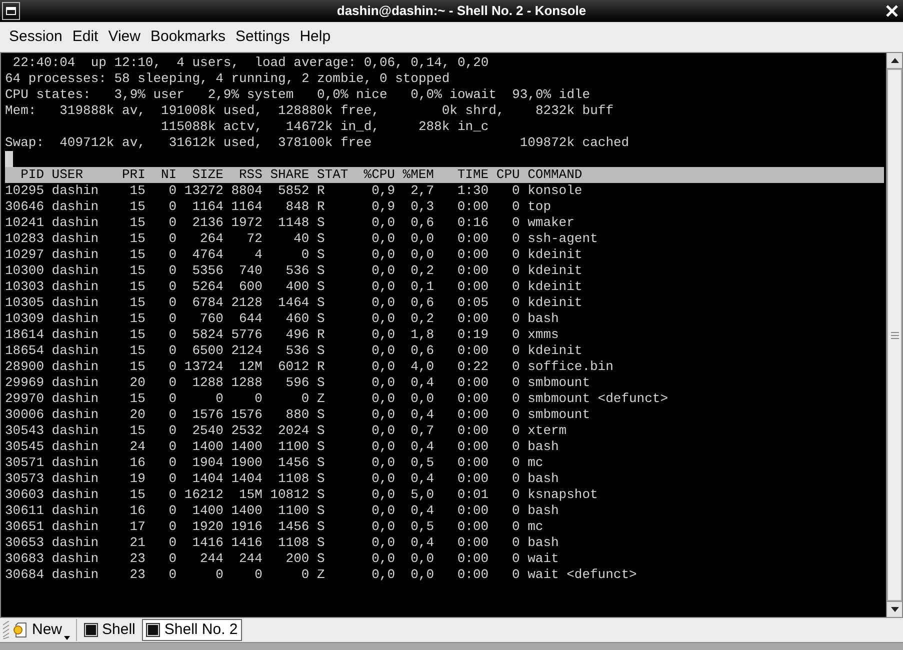 The height and width of the screenshot is (650, 903). What do you see at coordinates (542, 335) in the screenshot?
I see `table-cell-text: xmms` at bounding box center [542, 335].